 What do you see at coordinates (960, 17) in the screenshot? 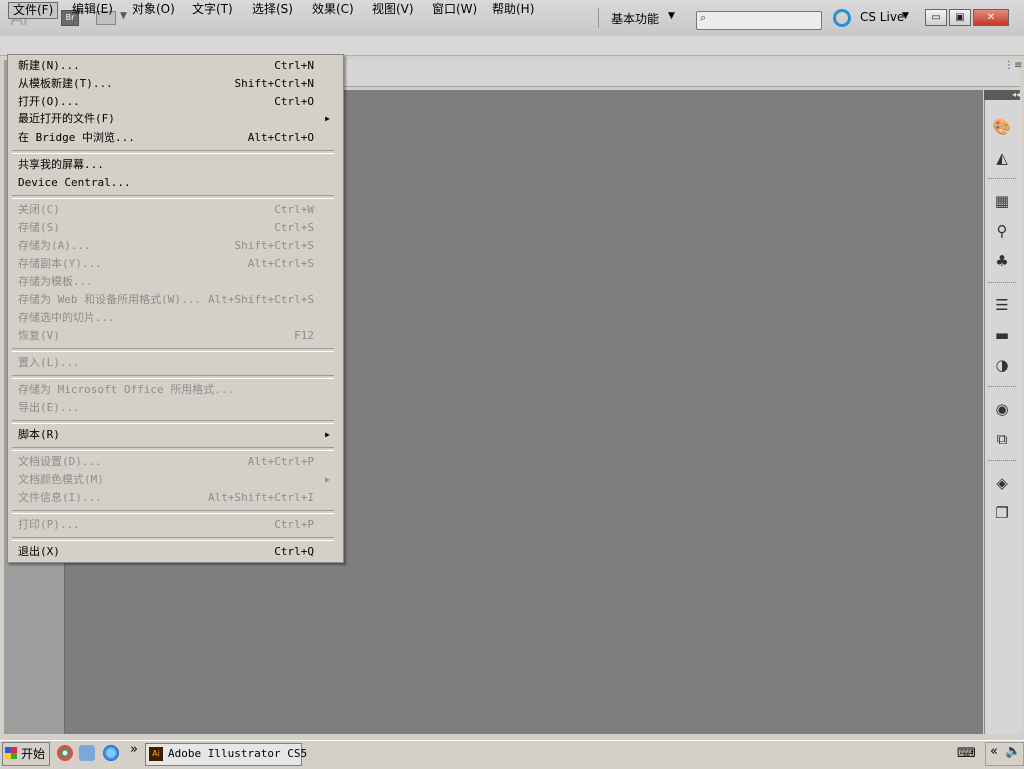
I see `maximize-button: ▣` at bounding box center [960, 17].